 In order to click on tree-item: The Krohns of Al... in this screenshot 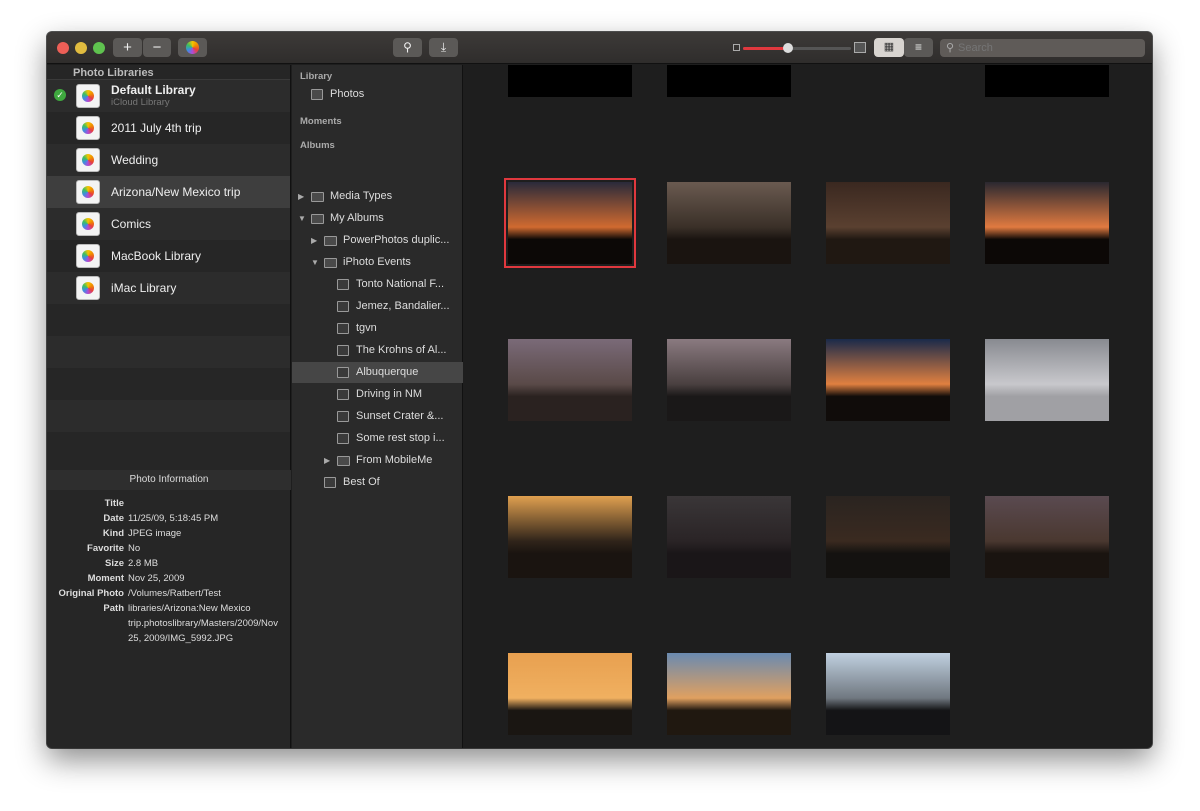, I will do `click(377, 350)`.